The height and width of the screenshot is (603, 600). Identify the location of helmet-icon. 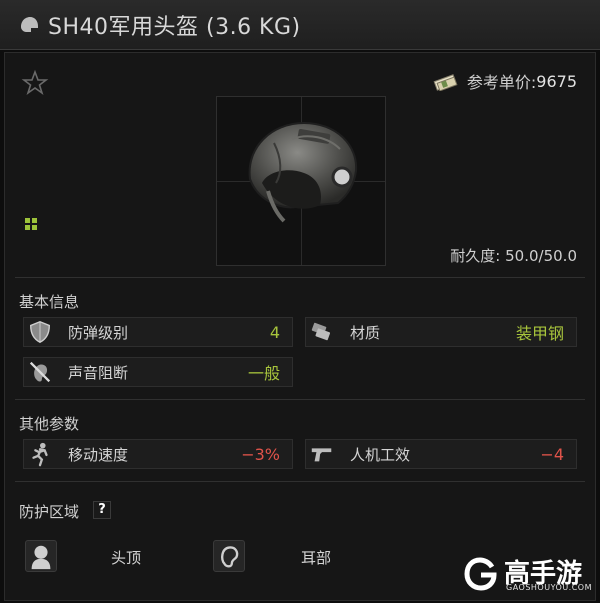
(29, 24).